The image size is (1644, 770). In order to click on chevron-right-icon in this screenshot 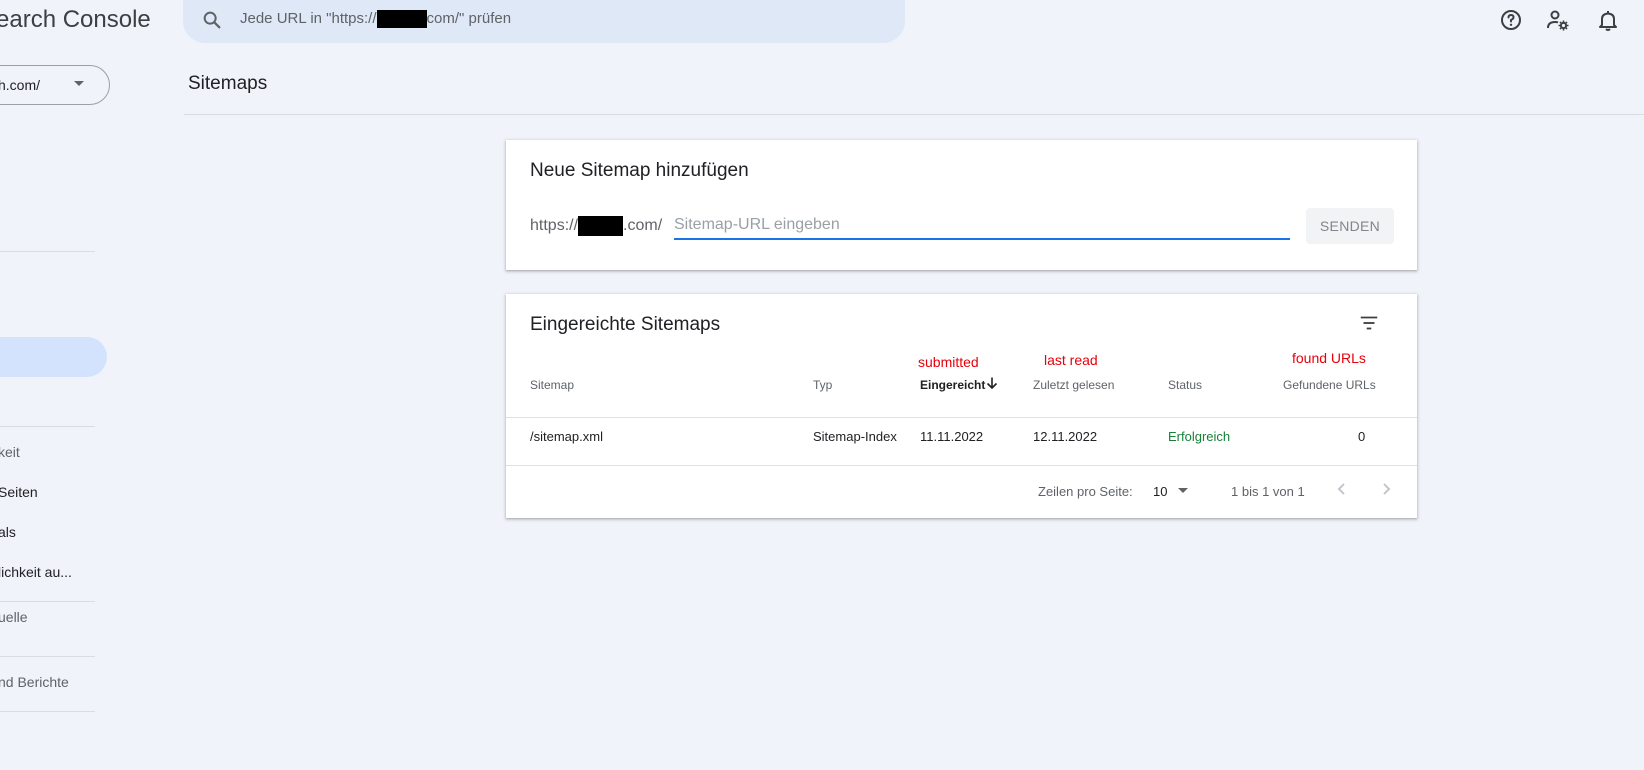, I will do `click(1386, 489)`.